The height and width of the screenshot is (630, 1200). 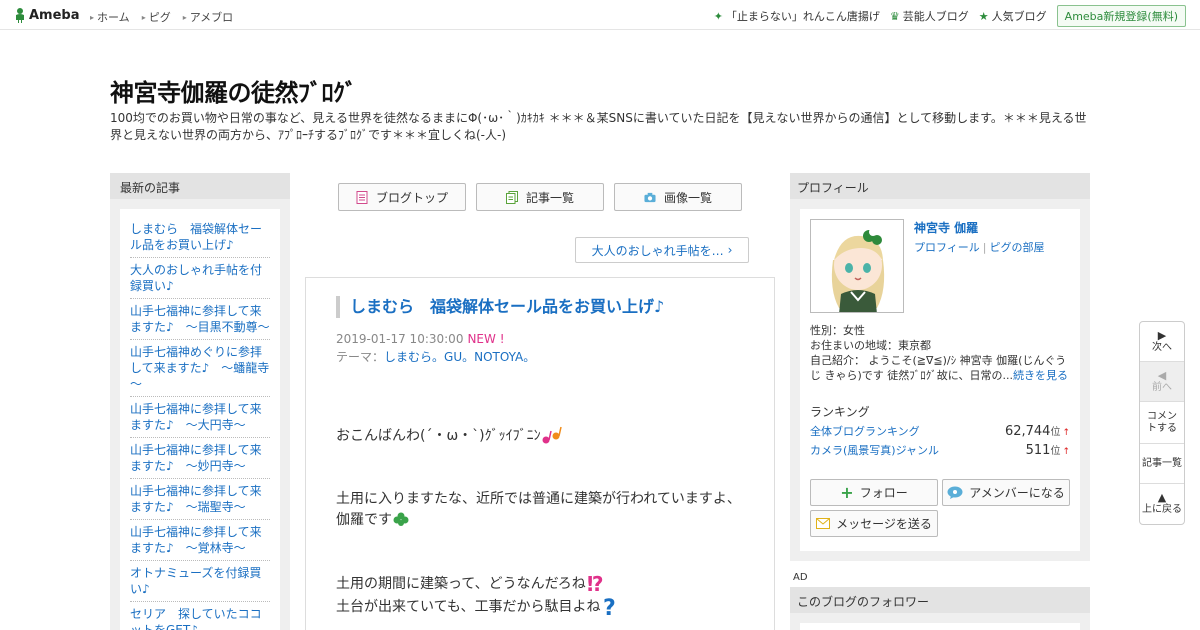 I want to click on comment-button: コメントする, so click(x=1162, y=423).